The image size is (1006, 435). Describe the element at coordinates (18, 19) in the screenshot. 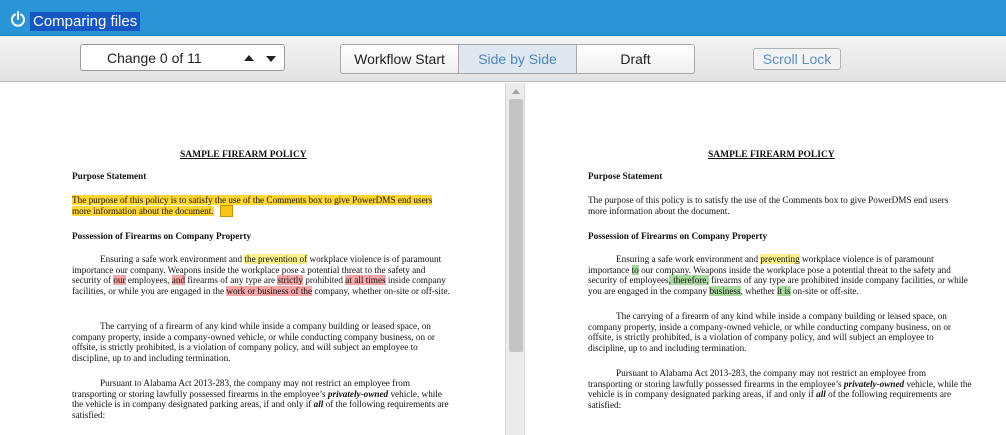

I see `power-icon` at that location.